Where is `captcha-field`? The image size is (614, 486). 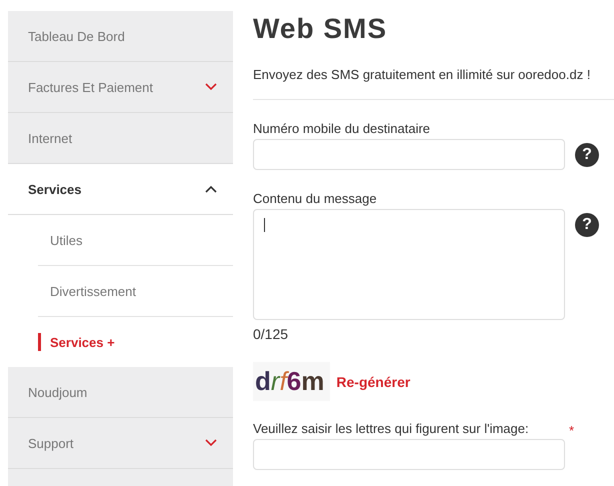 captcha-field is located at coordinates (409, 454).